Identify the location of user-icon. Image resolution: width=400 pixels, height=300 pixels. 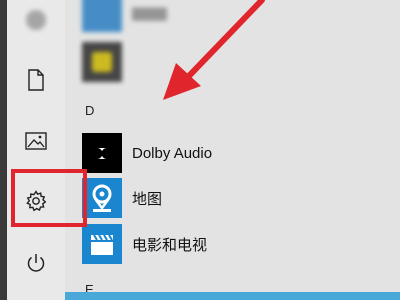
(36, 20).